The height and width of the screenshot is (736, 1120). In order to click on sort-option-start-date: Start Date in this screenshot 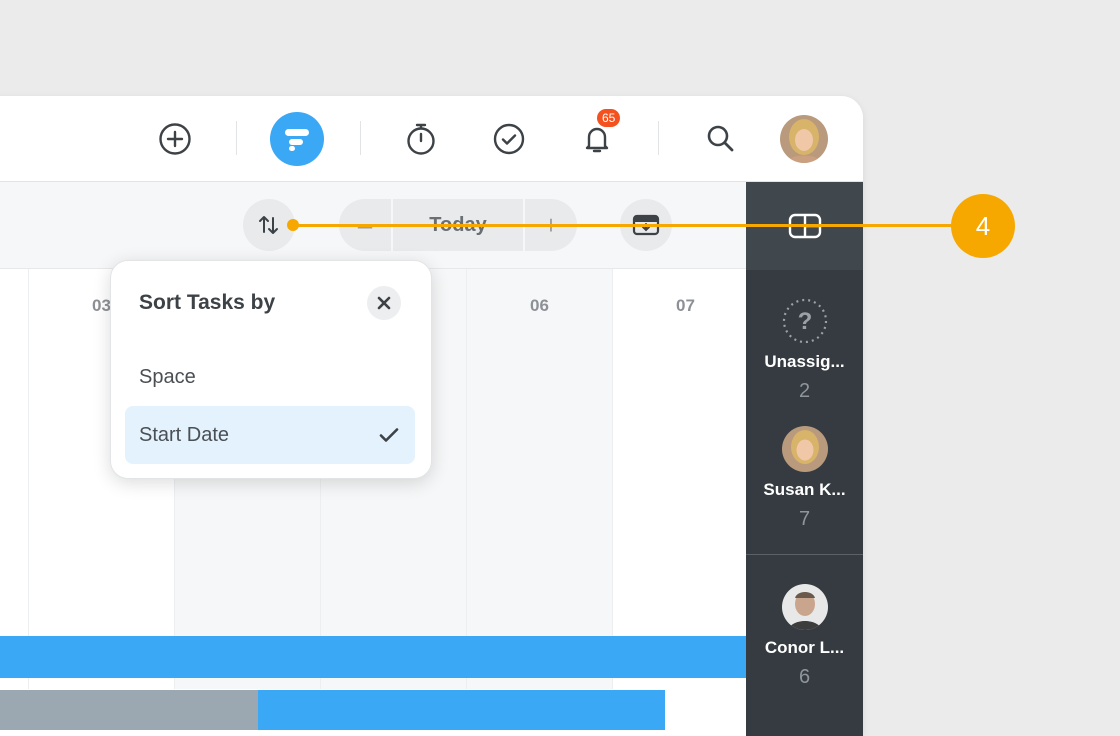, I will do `click(270, 435)`.